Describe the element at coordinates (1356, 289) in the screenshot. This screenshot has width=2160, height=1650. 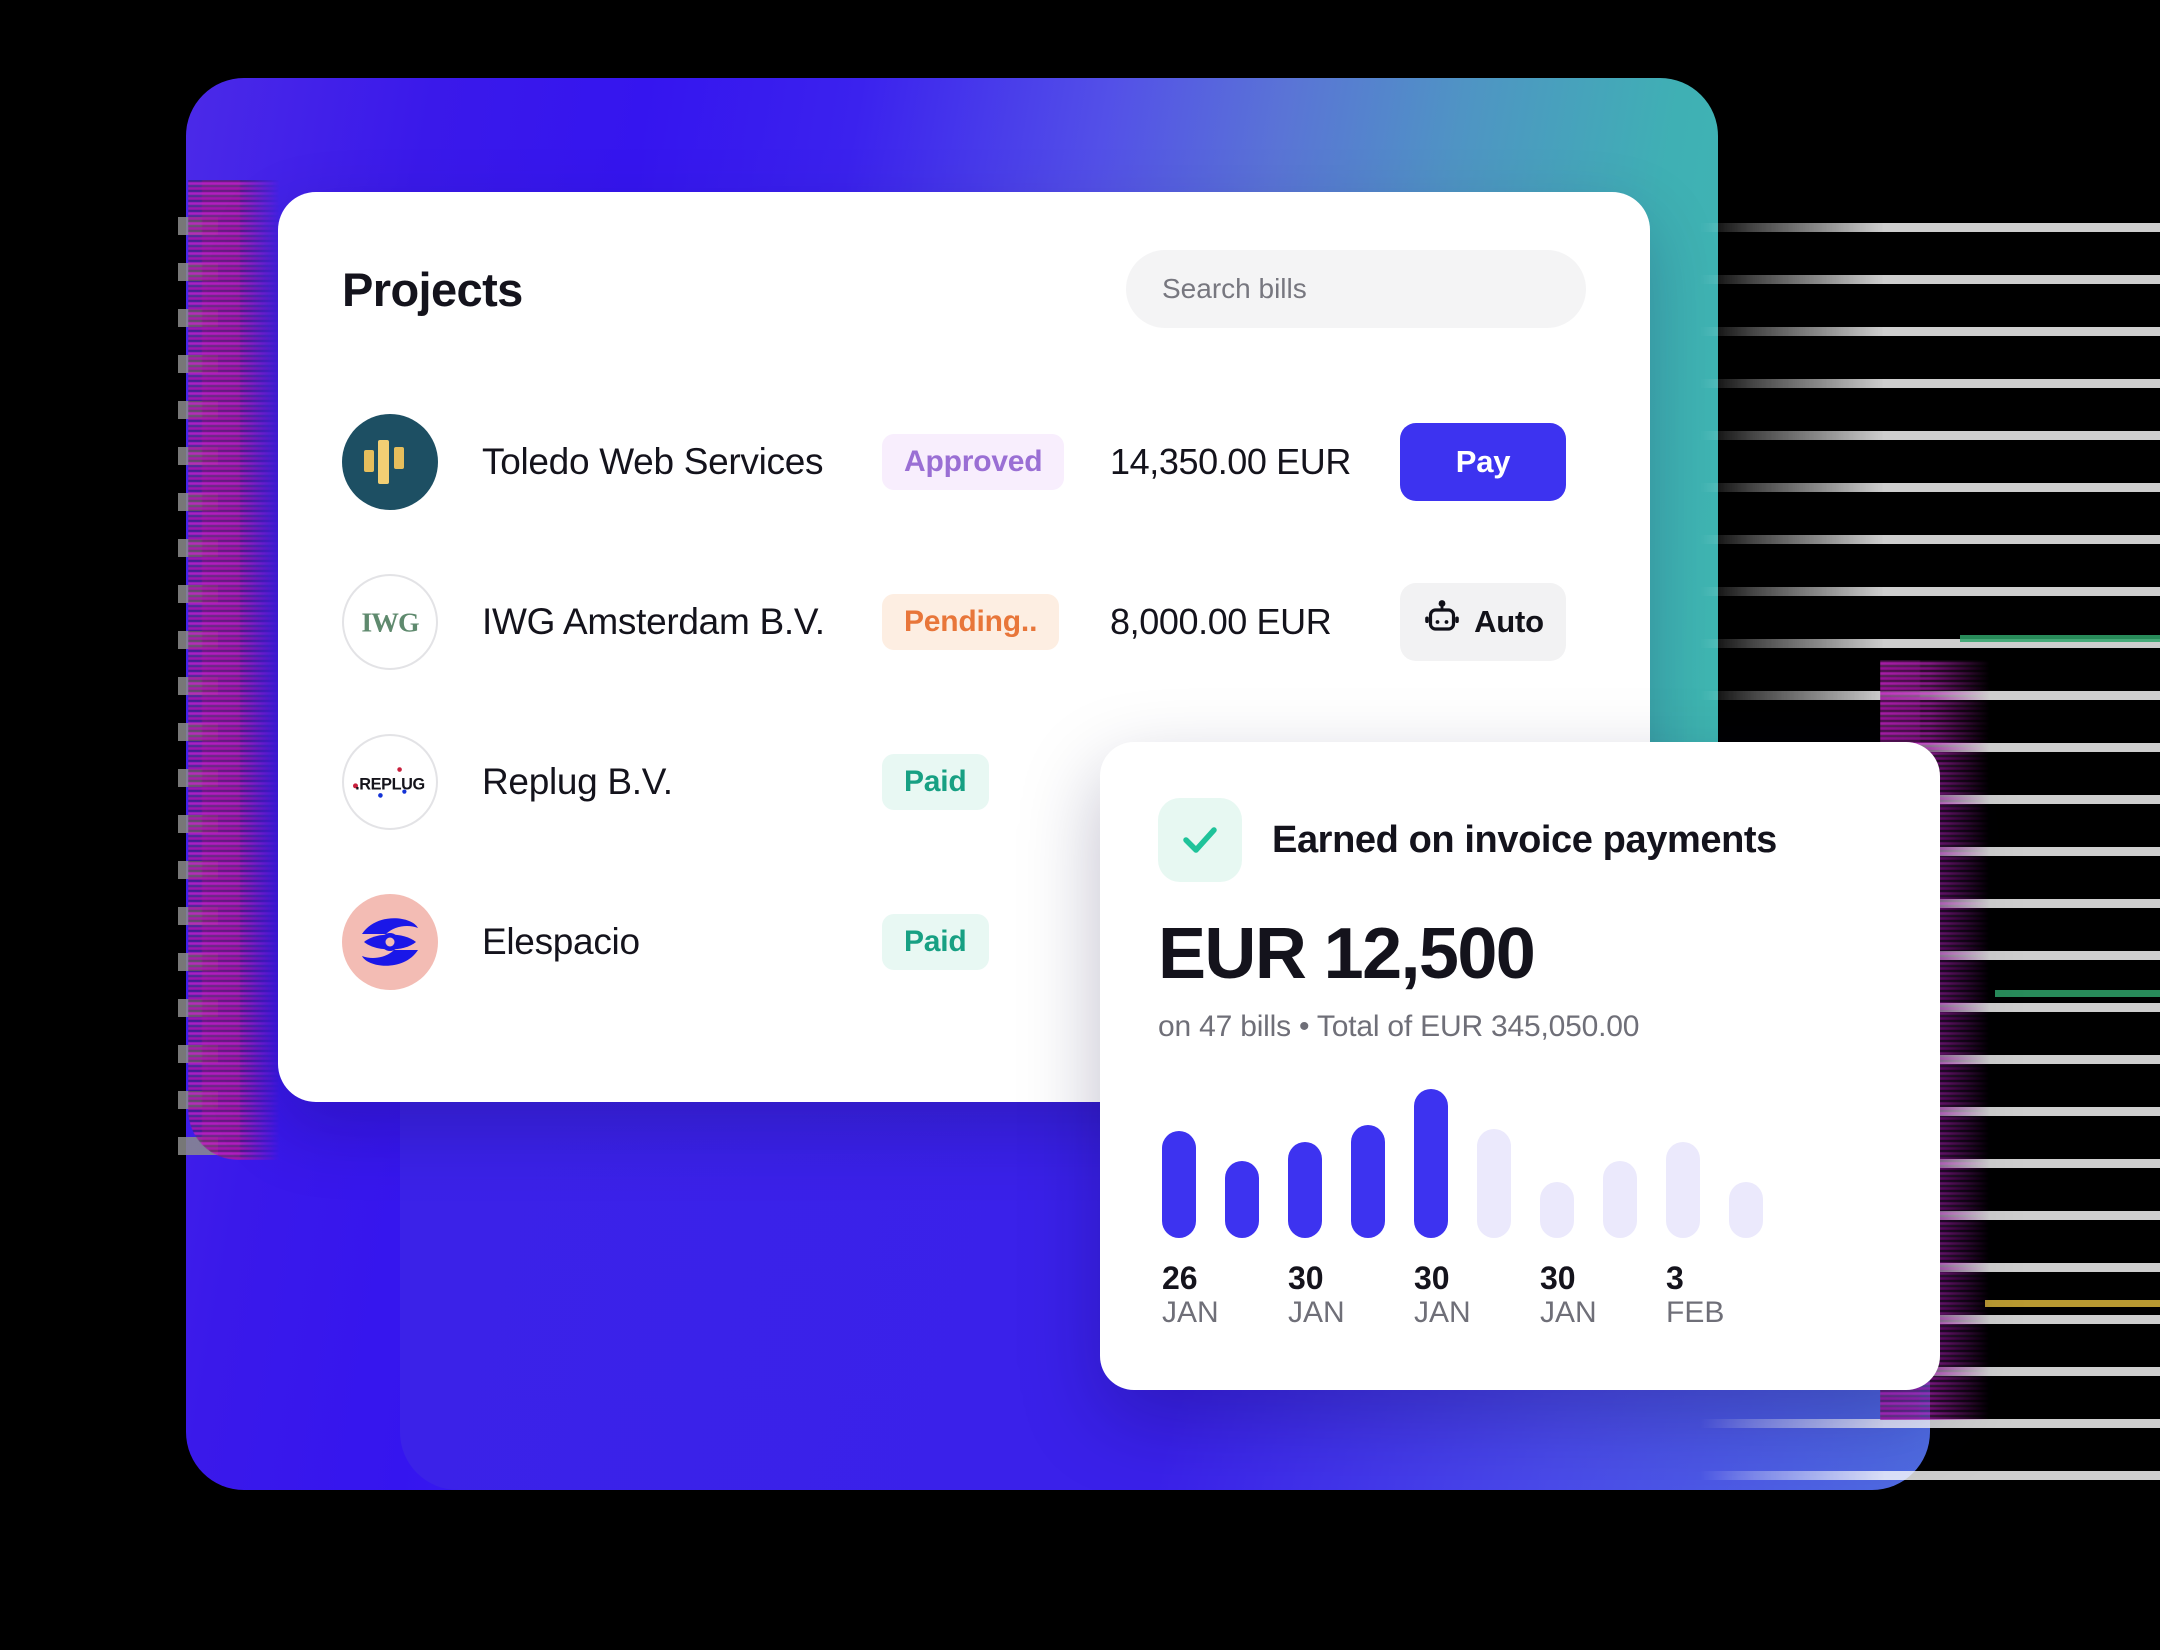
I see `search-input` at that location.